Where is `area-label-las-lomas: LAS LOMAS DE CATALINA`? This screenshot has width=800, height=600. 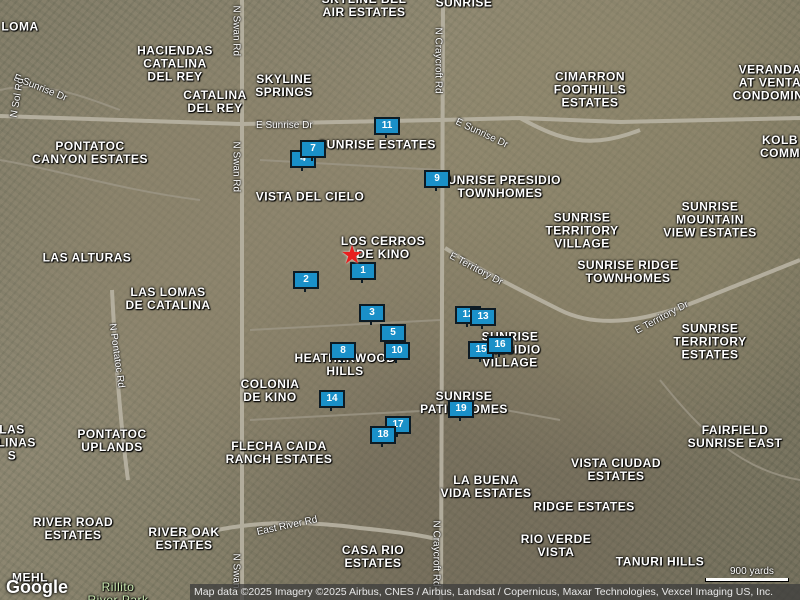
area-label-las-lomas: LAS LOMAS DE CATALINA is located at coordinates (168, 298).